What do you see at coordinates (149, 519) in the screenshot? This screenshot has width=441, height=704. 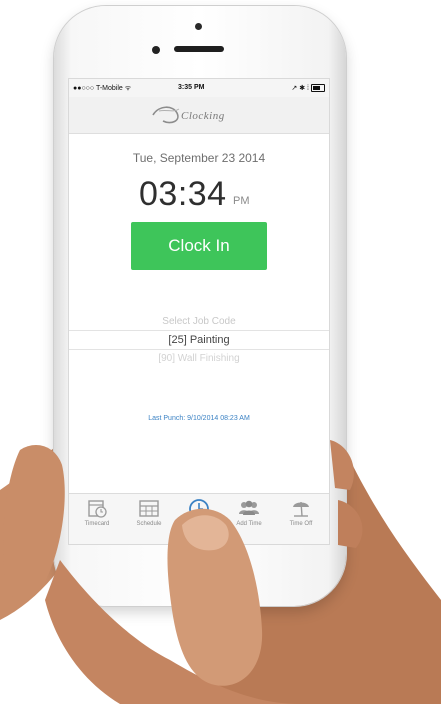 I see `tab-schedule: Schedule` at bounding box center [149, 519].